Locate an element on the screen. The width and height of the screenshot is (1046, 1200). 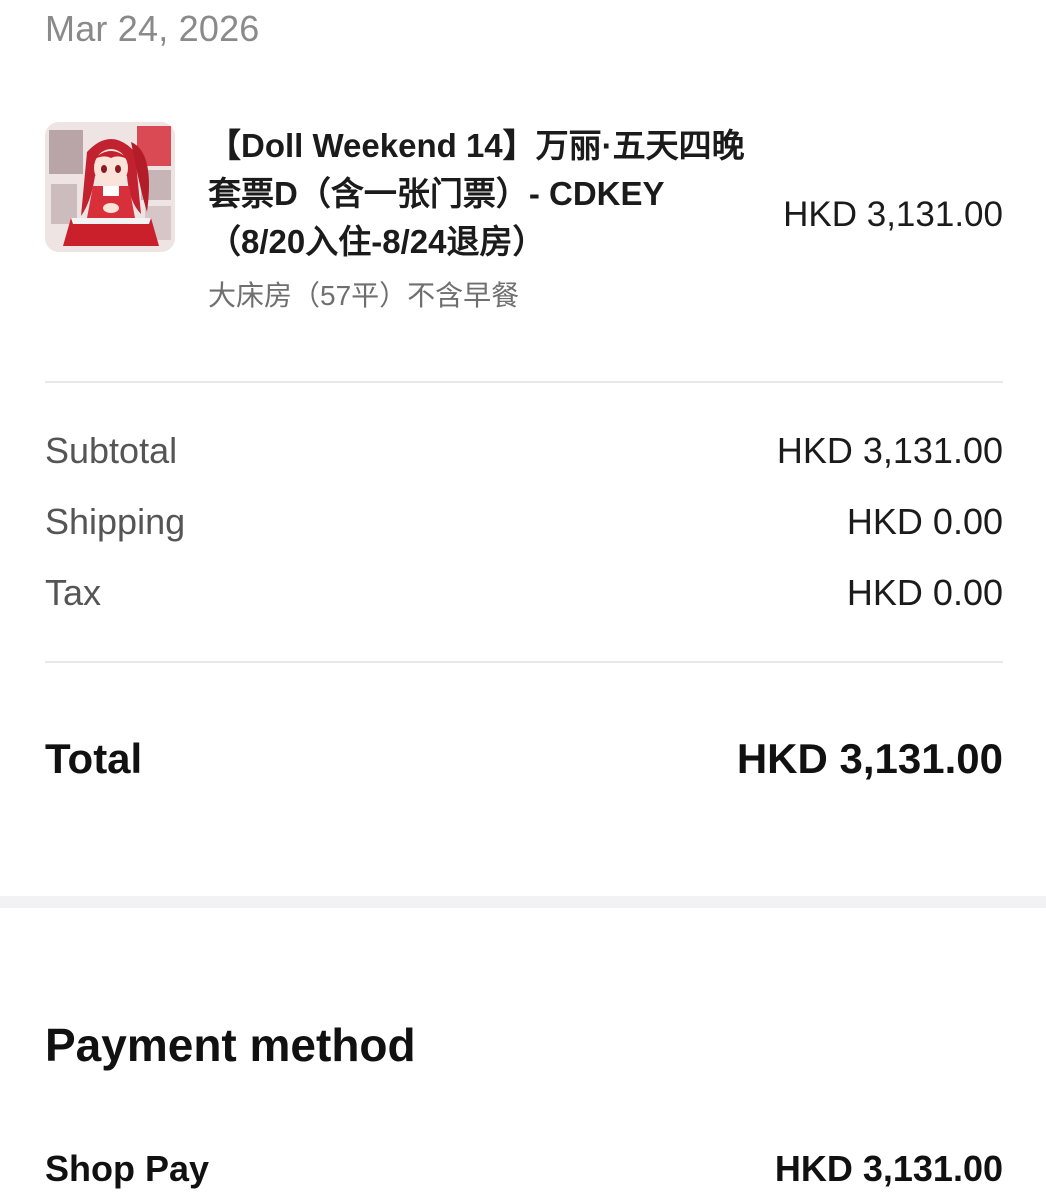
product-price: HKD 3,131.00 is located at coordinates (893, 214).